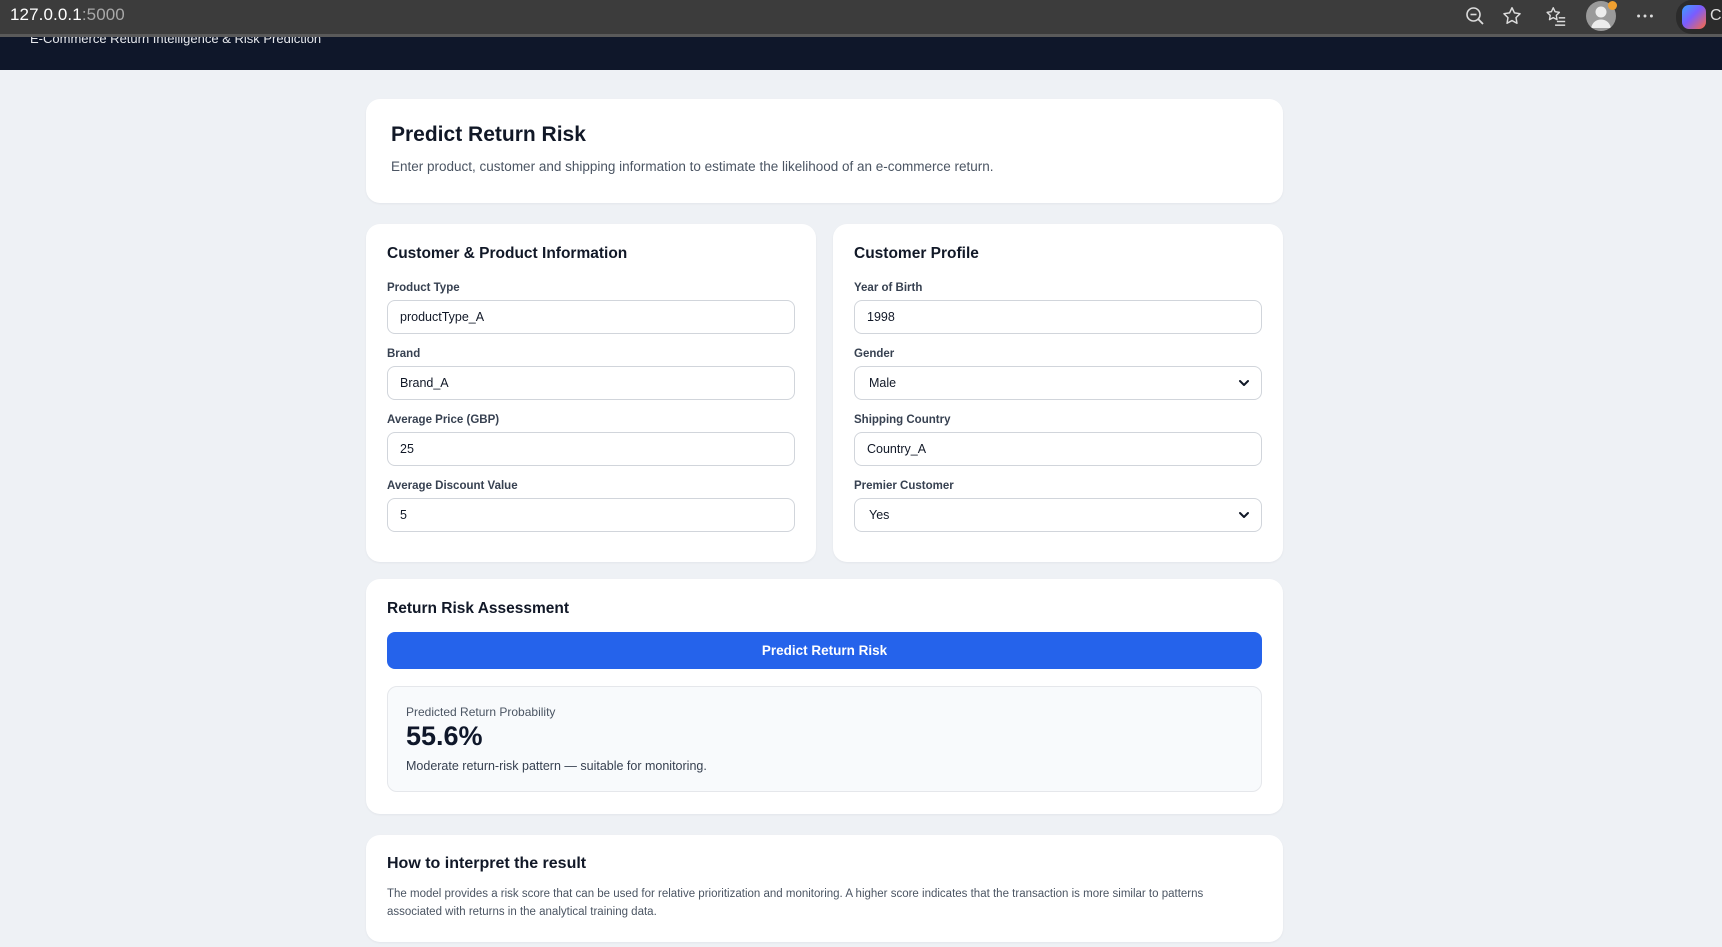 The width and height of the screenshot is (1722, 947). I want to click on premier-customer-select: Yes, so click(1058, 515).